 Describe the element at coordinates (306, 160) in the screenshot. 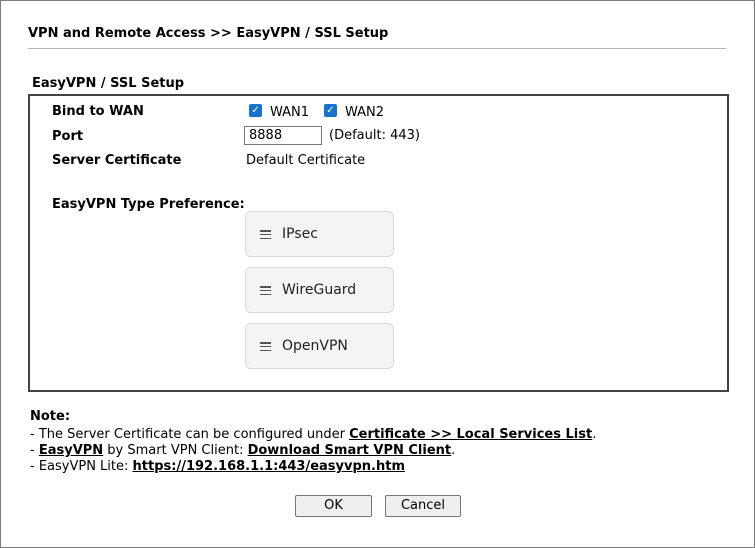

I see `server-certificate-value: Default Certificate` at that location.